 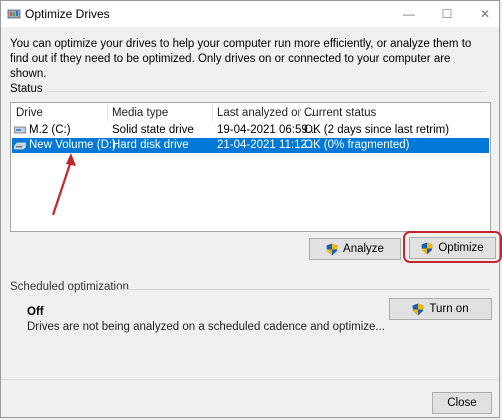 I want to click on optimize-drives-app-icon, so click(x=14, y=14).